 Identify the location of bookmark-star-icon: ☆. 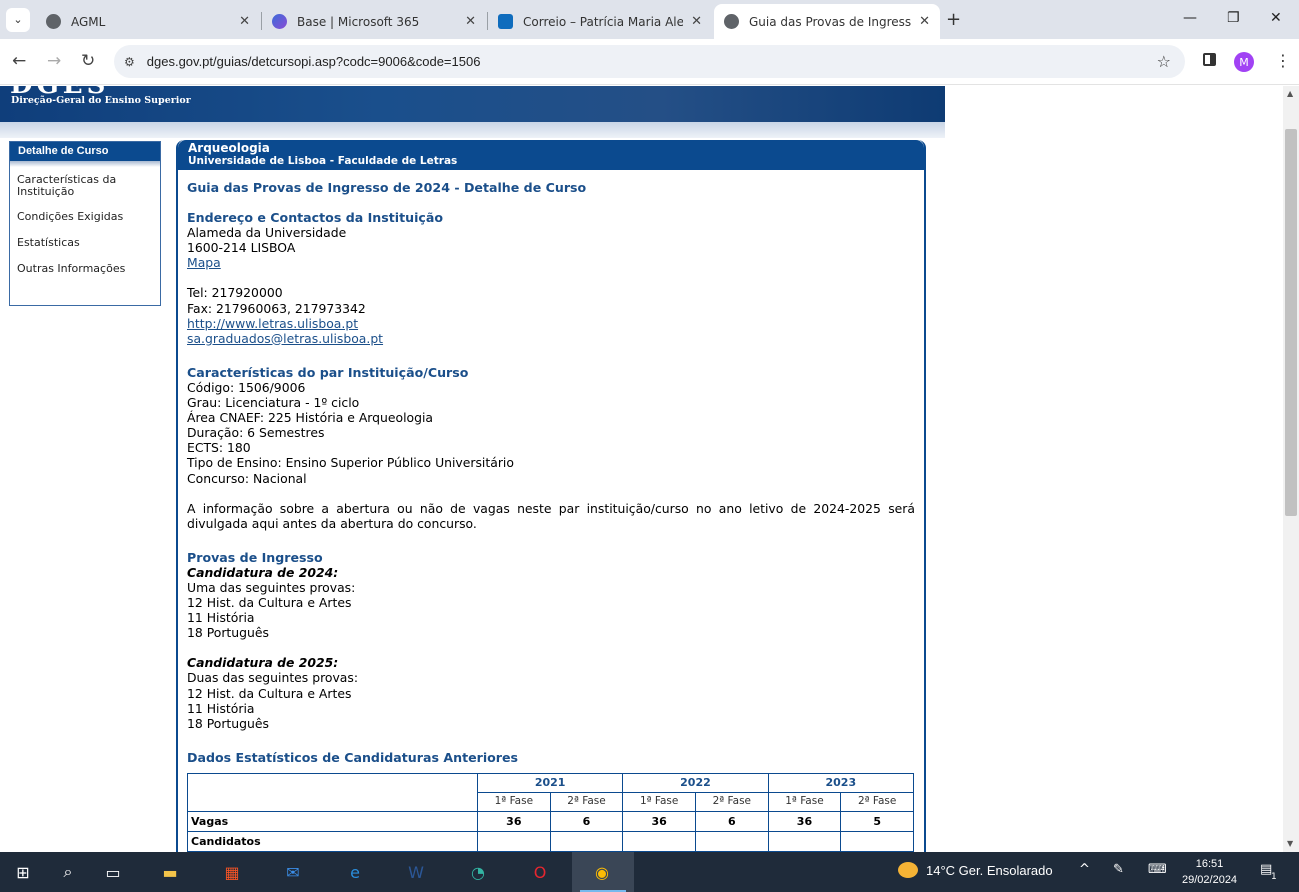
(1164, 61).